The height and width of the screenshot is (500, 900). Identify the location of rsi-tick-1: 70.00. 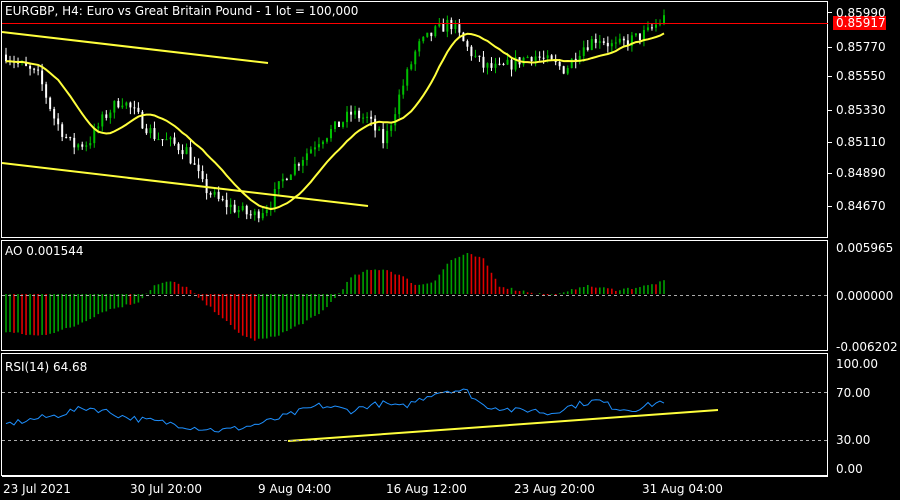
(853, 393).